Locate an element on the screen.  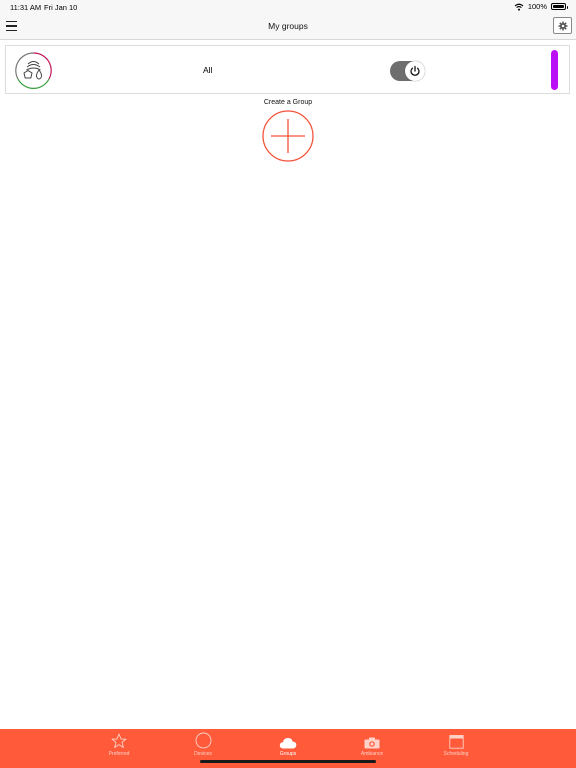
tab-ambiance: Ambiance is located at coordinates (372, 745).